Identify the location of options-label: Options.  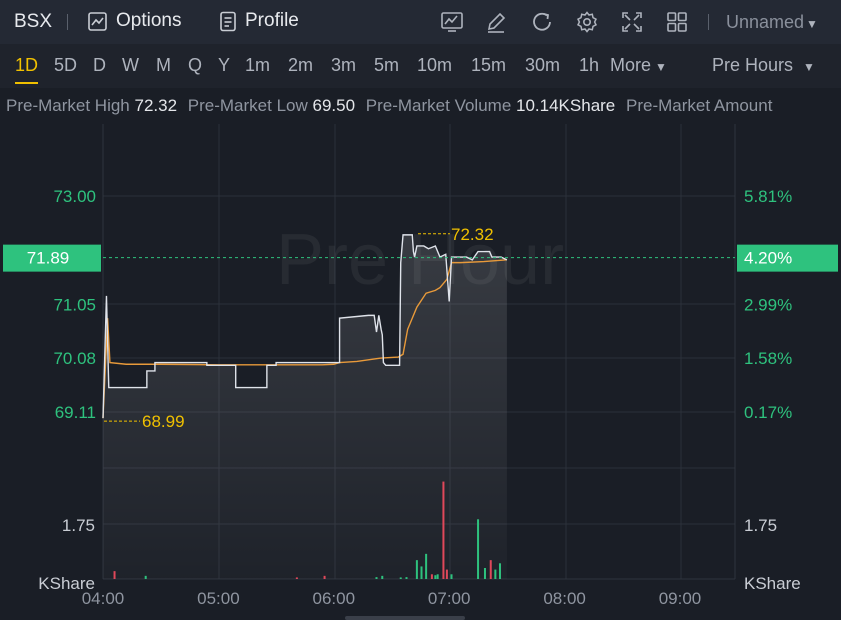
(149, 20).